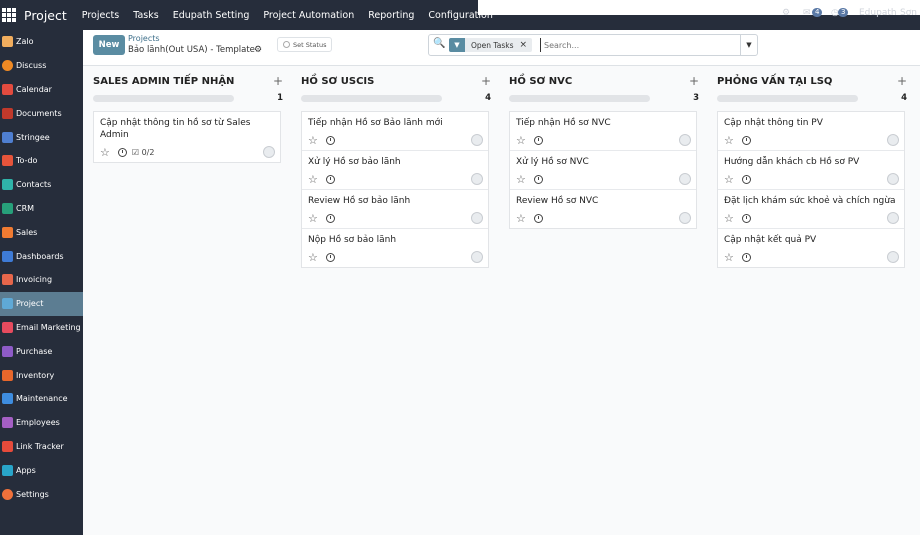 The height and width of the screenshot is (535, 920). What do you see at coordinates (305, 44) in the screenshot?
I see `set-status-button: Set Status` at bounding box center [305, 44].